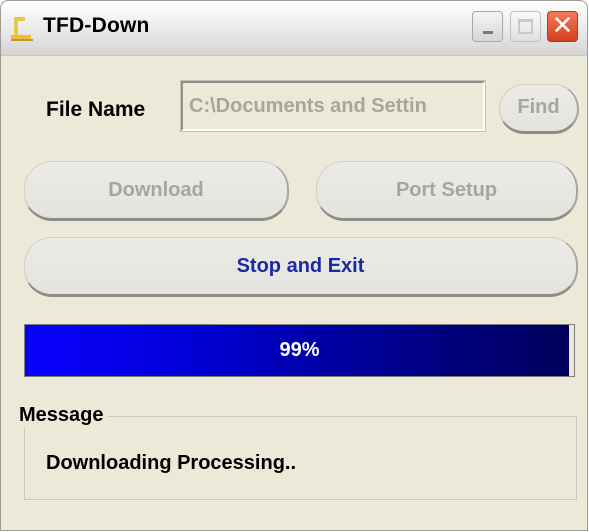 This screenshot has height=532, width=589. I want to click on maximize-icon, so click(525, 26).